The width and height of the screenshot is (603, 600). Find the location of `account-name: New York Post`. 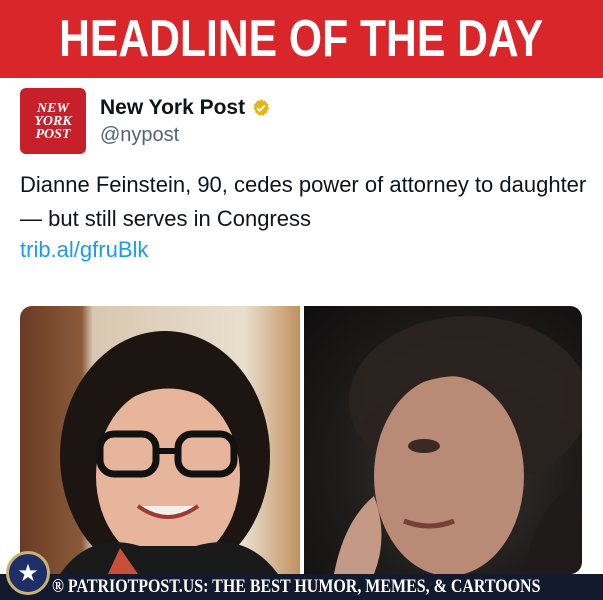

account-name: New York Post is located at coordinates (172, 108).